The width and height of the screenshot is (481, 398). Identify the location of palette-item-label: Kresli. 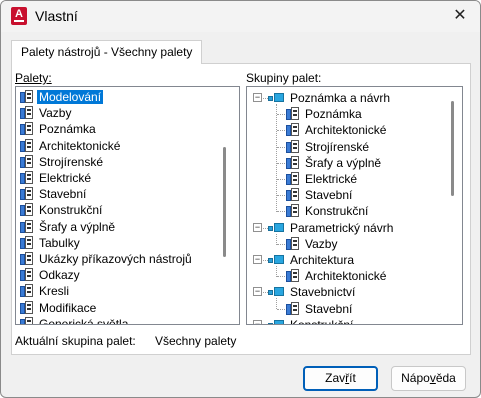
(54, 291).